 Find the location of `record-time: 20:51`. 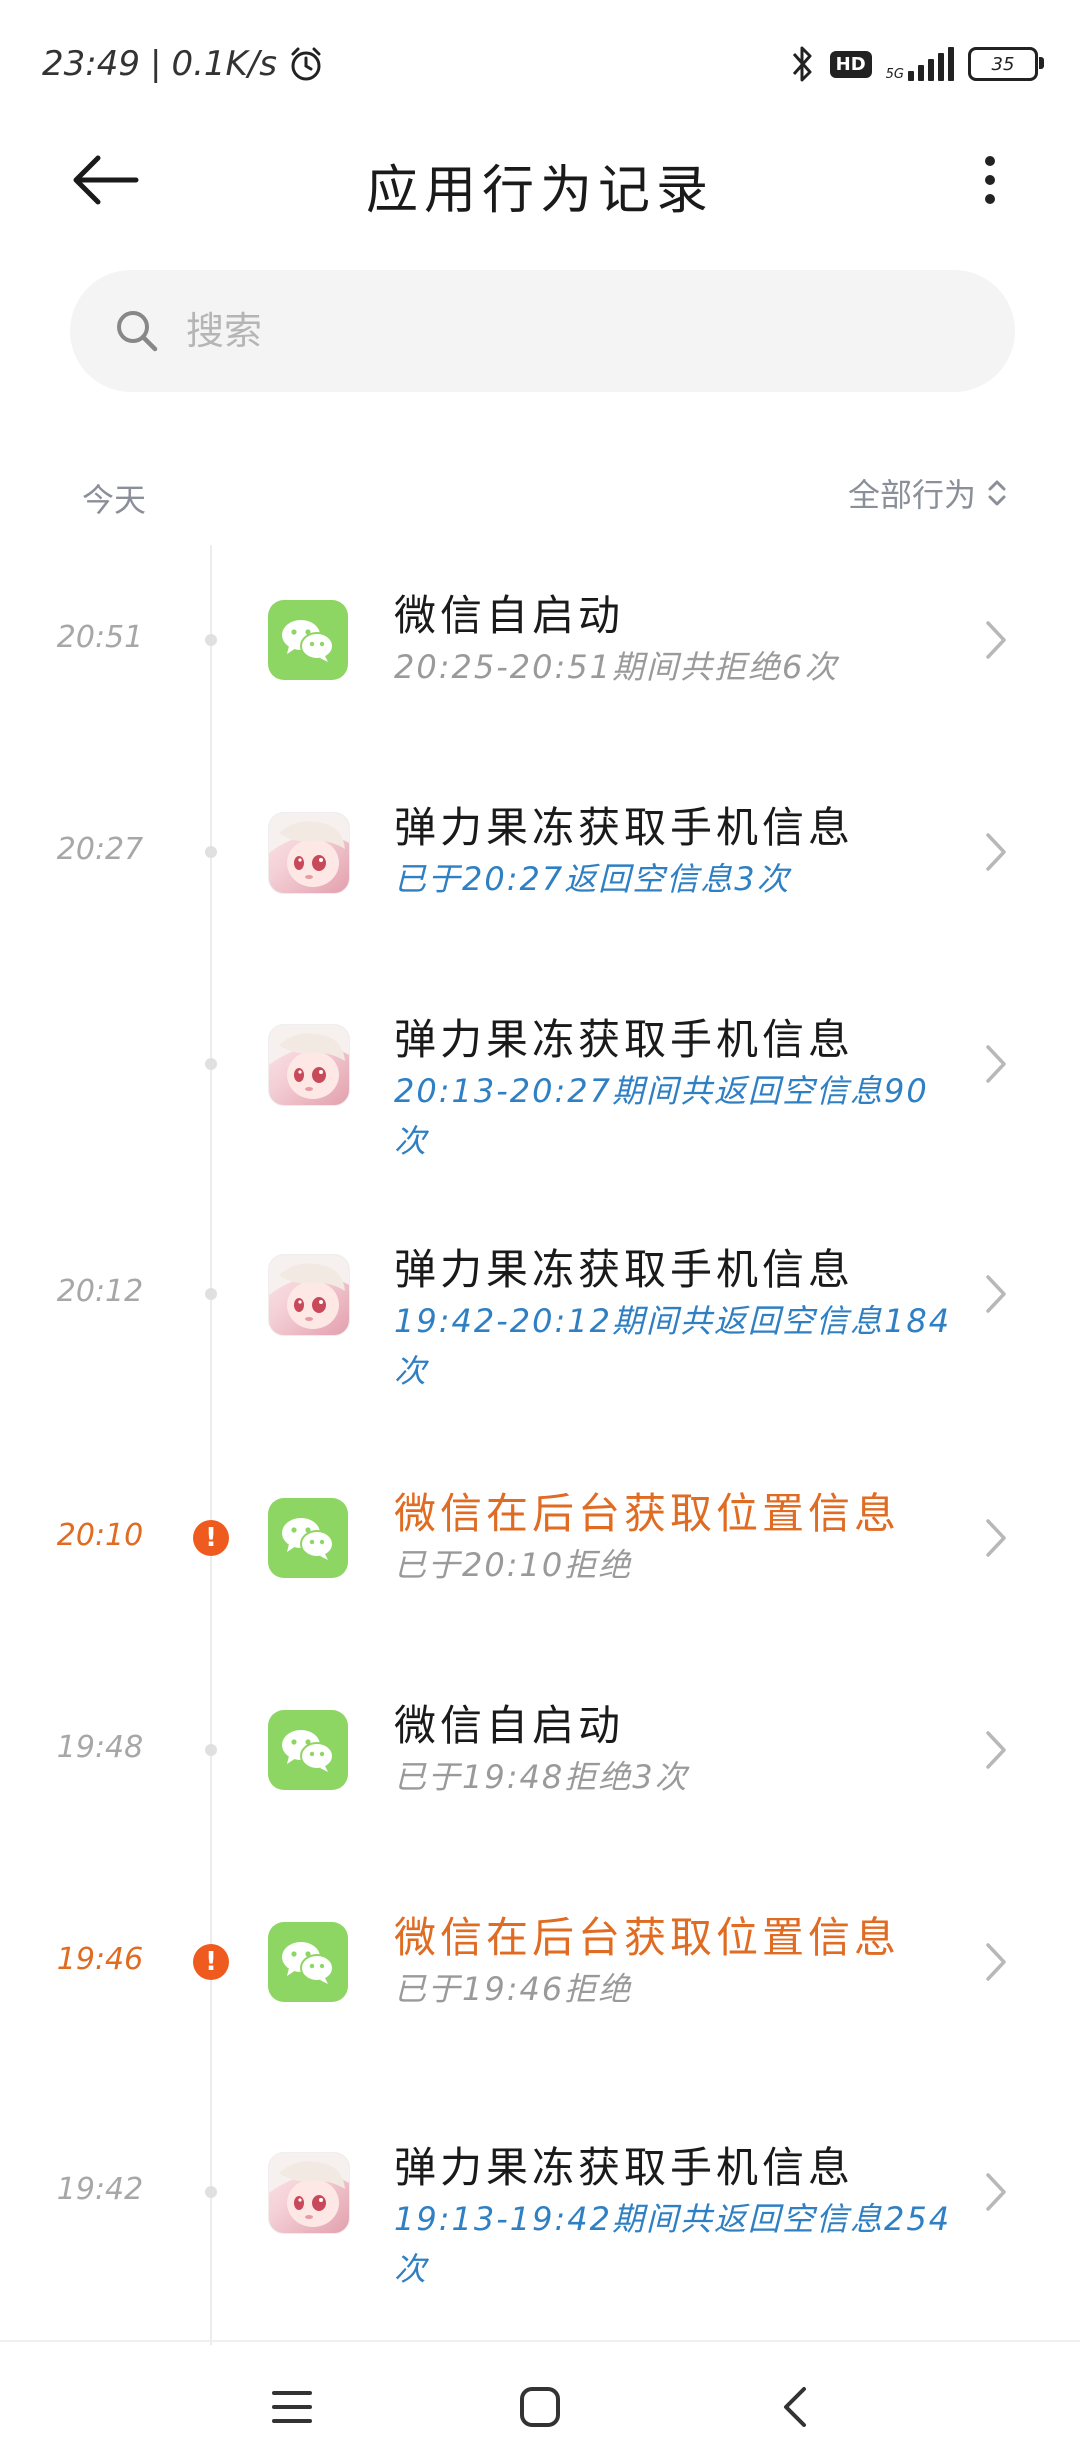

record-time: 20:51 is located at coordinates (100, 637).